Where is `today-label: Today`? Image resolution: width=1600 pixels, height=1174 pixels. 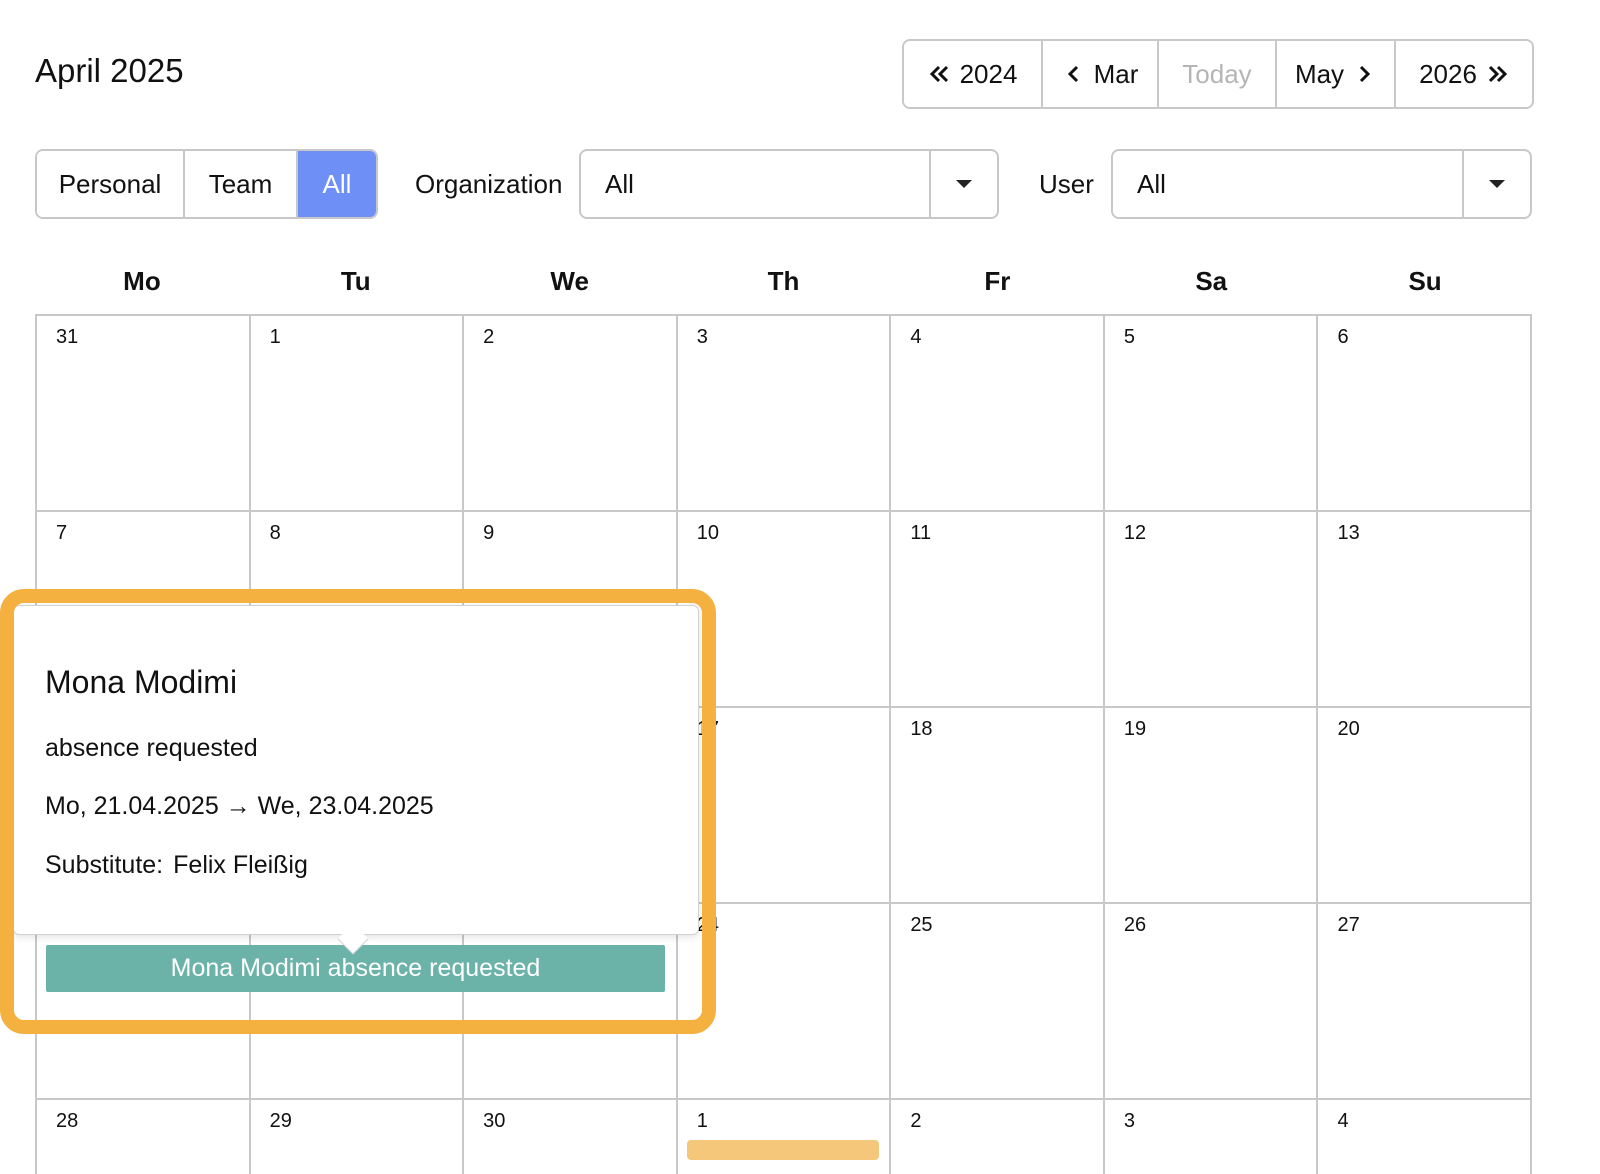
today-label: Today is located at coordinates (1217, 73).